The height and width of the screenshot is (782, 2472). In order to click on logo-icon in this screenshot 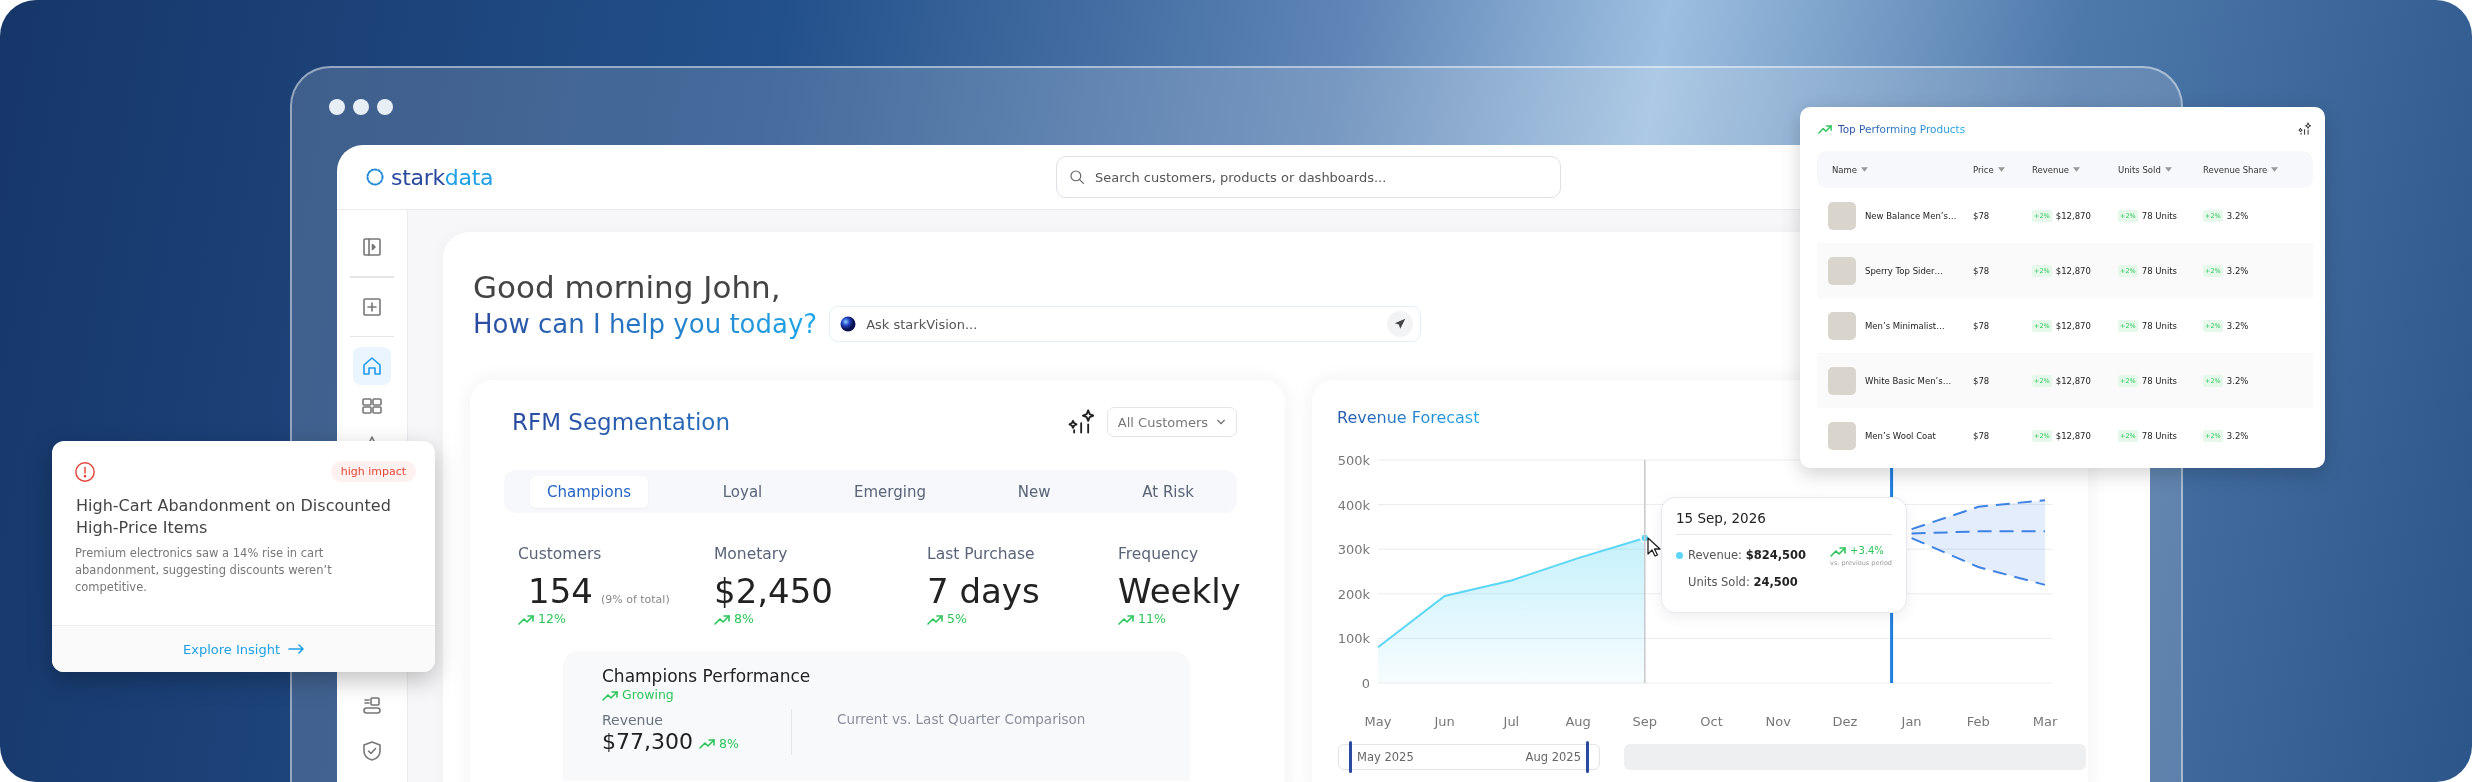, I will do `click(375, 177)`.